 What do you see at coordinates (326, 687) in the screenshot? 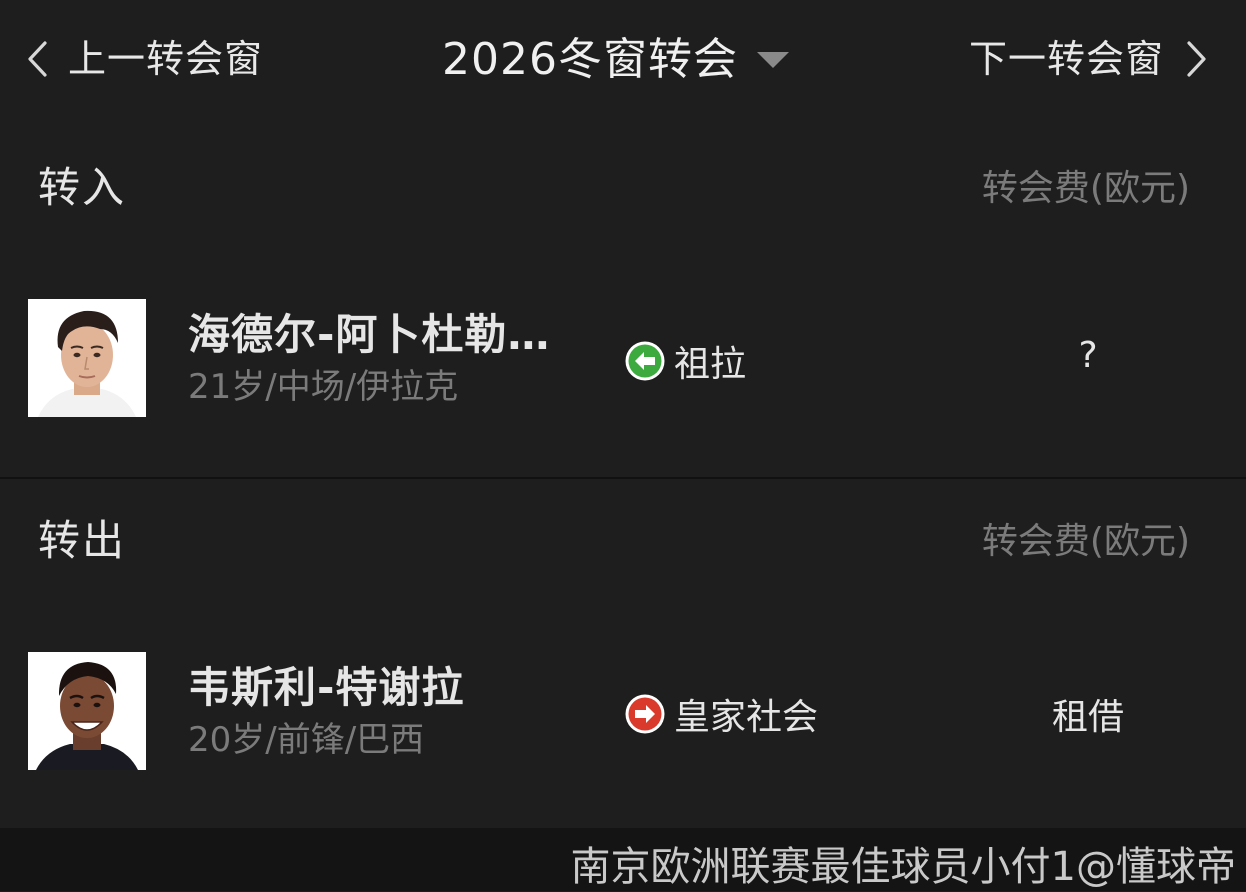
I see `player-name: 韦斯利-特谢拉` at bounding box center [326, 687].